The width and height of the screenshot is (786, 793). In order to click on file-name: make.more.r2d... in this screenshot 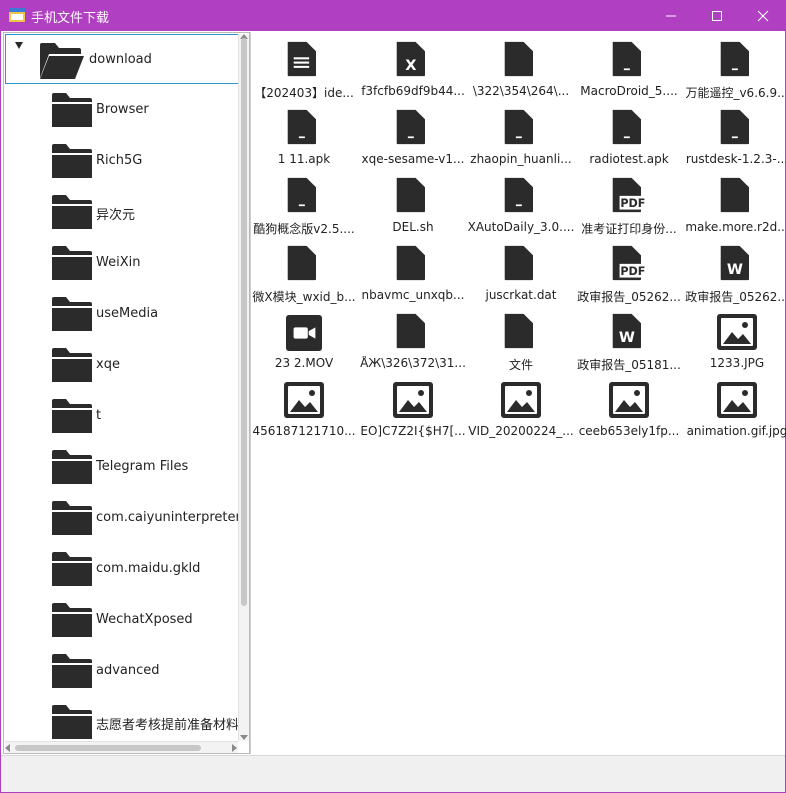, I will do `click(735, 227)`.